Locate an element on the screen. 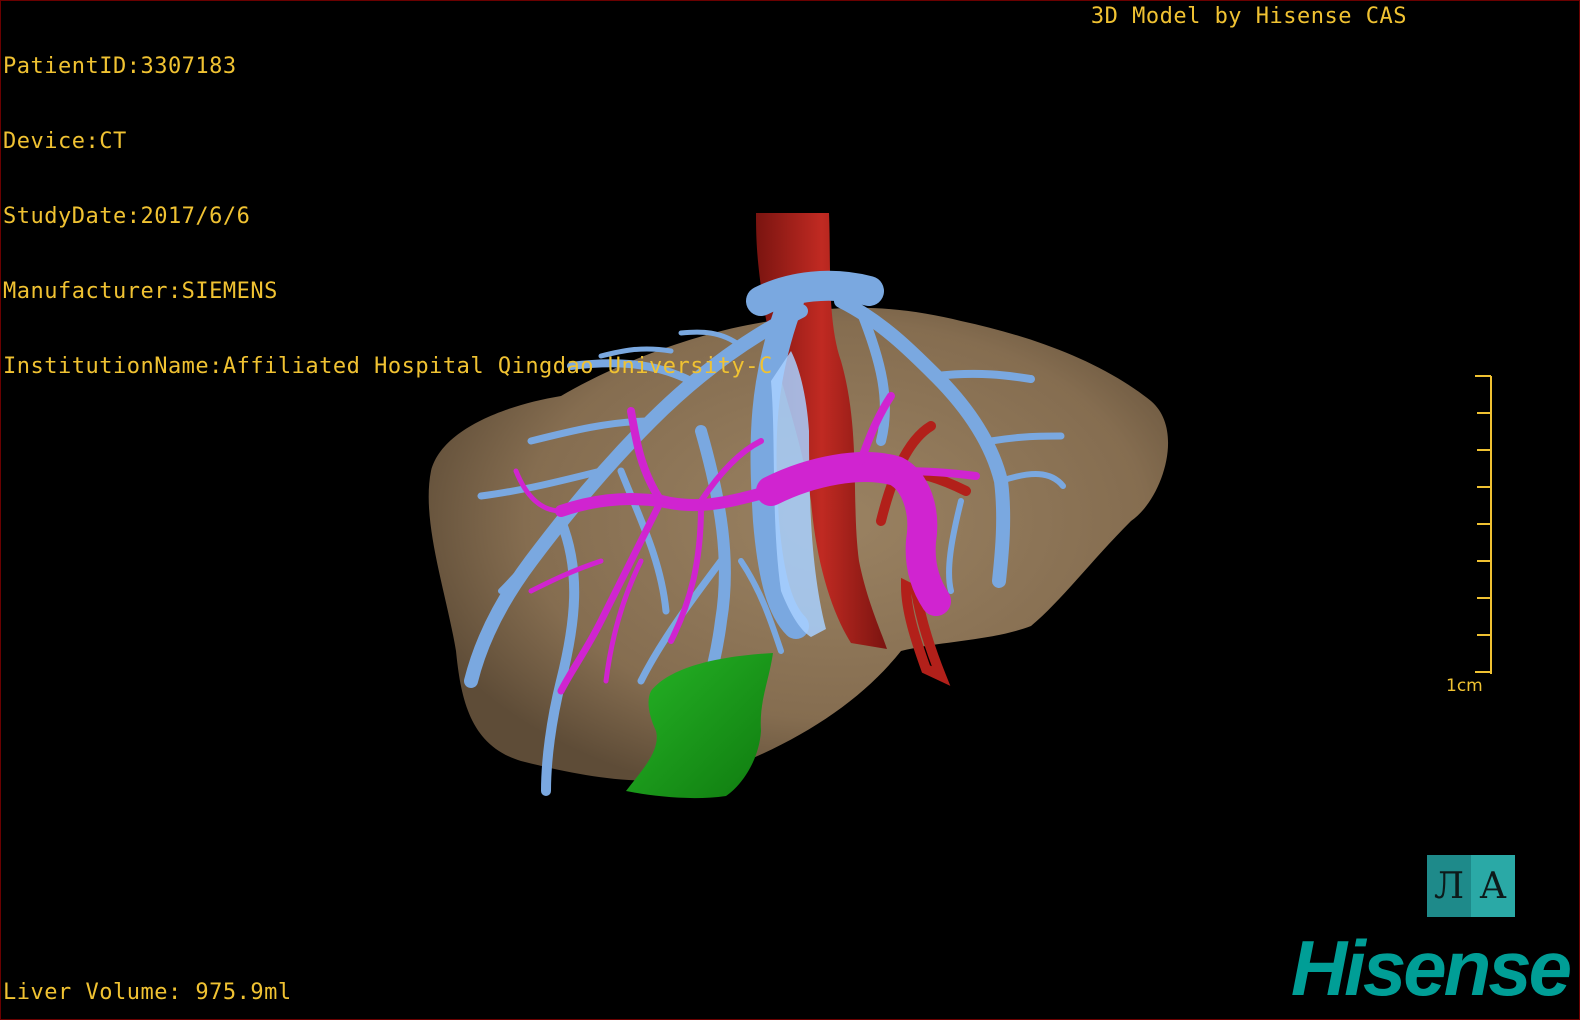  scale-label: 1cm is located at coordinates (1464, 686).